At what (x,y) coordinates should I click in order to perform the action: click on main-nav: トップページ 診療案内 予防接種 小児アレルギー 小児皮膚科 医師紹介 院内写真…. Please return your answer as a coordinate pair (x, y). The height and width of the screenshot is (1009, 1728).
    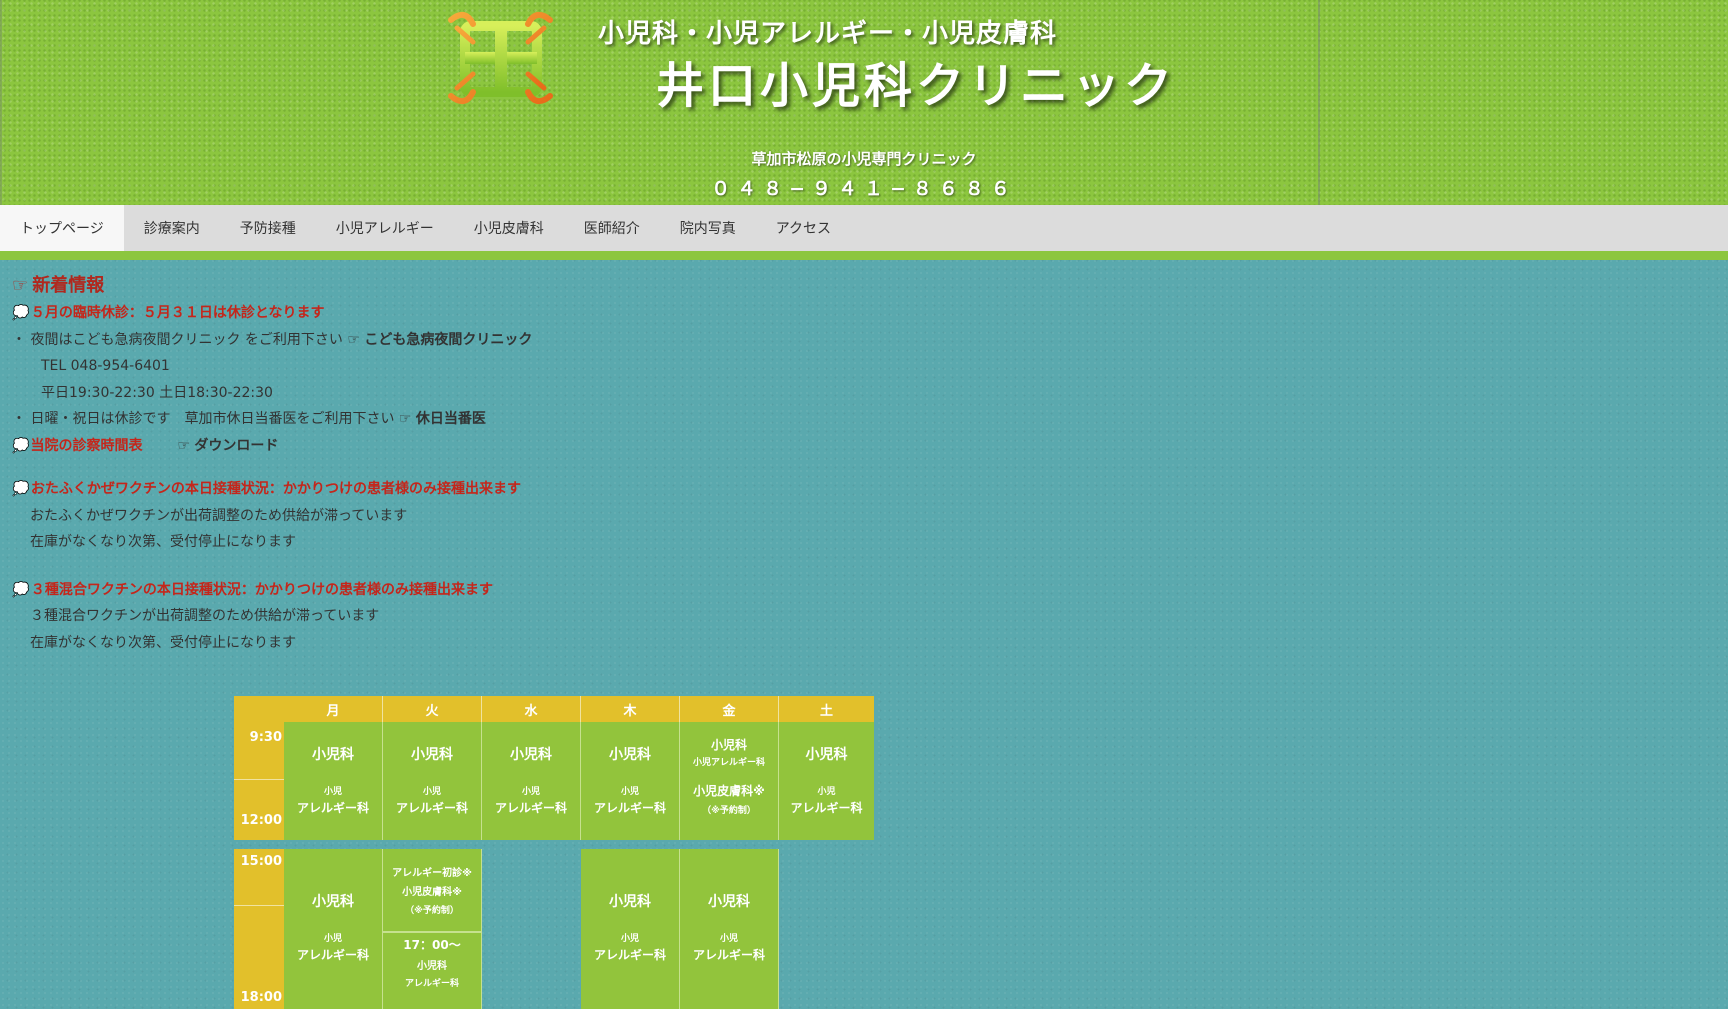
    Looking at the image, I should click on (864, 228).